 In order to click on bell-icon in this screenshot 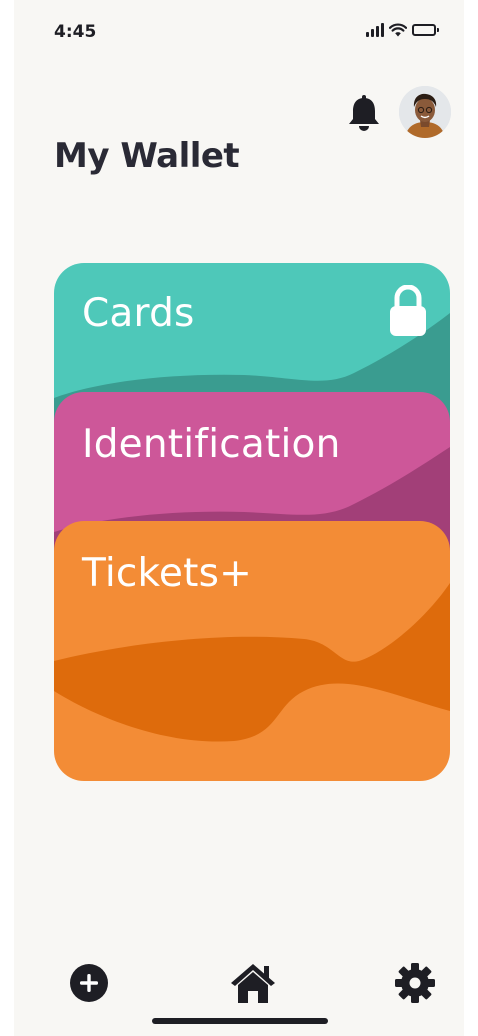, I will do `click(364, 113)`.